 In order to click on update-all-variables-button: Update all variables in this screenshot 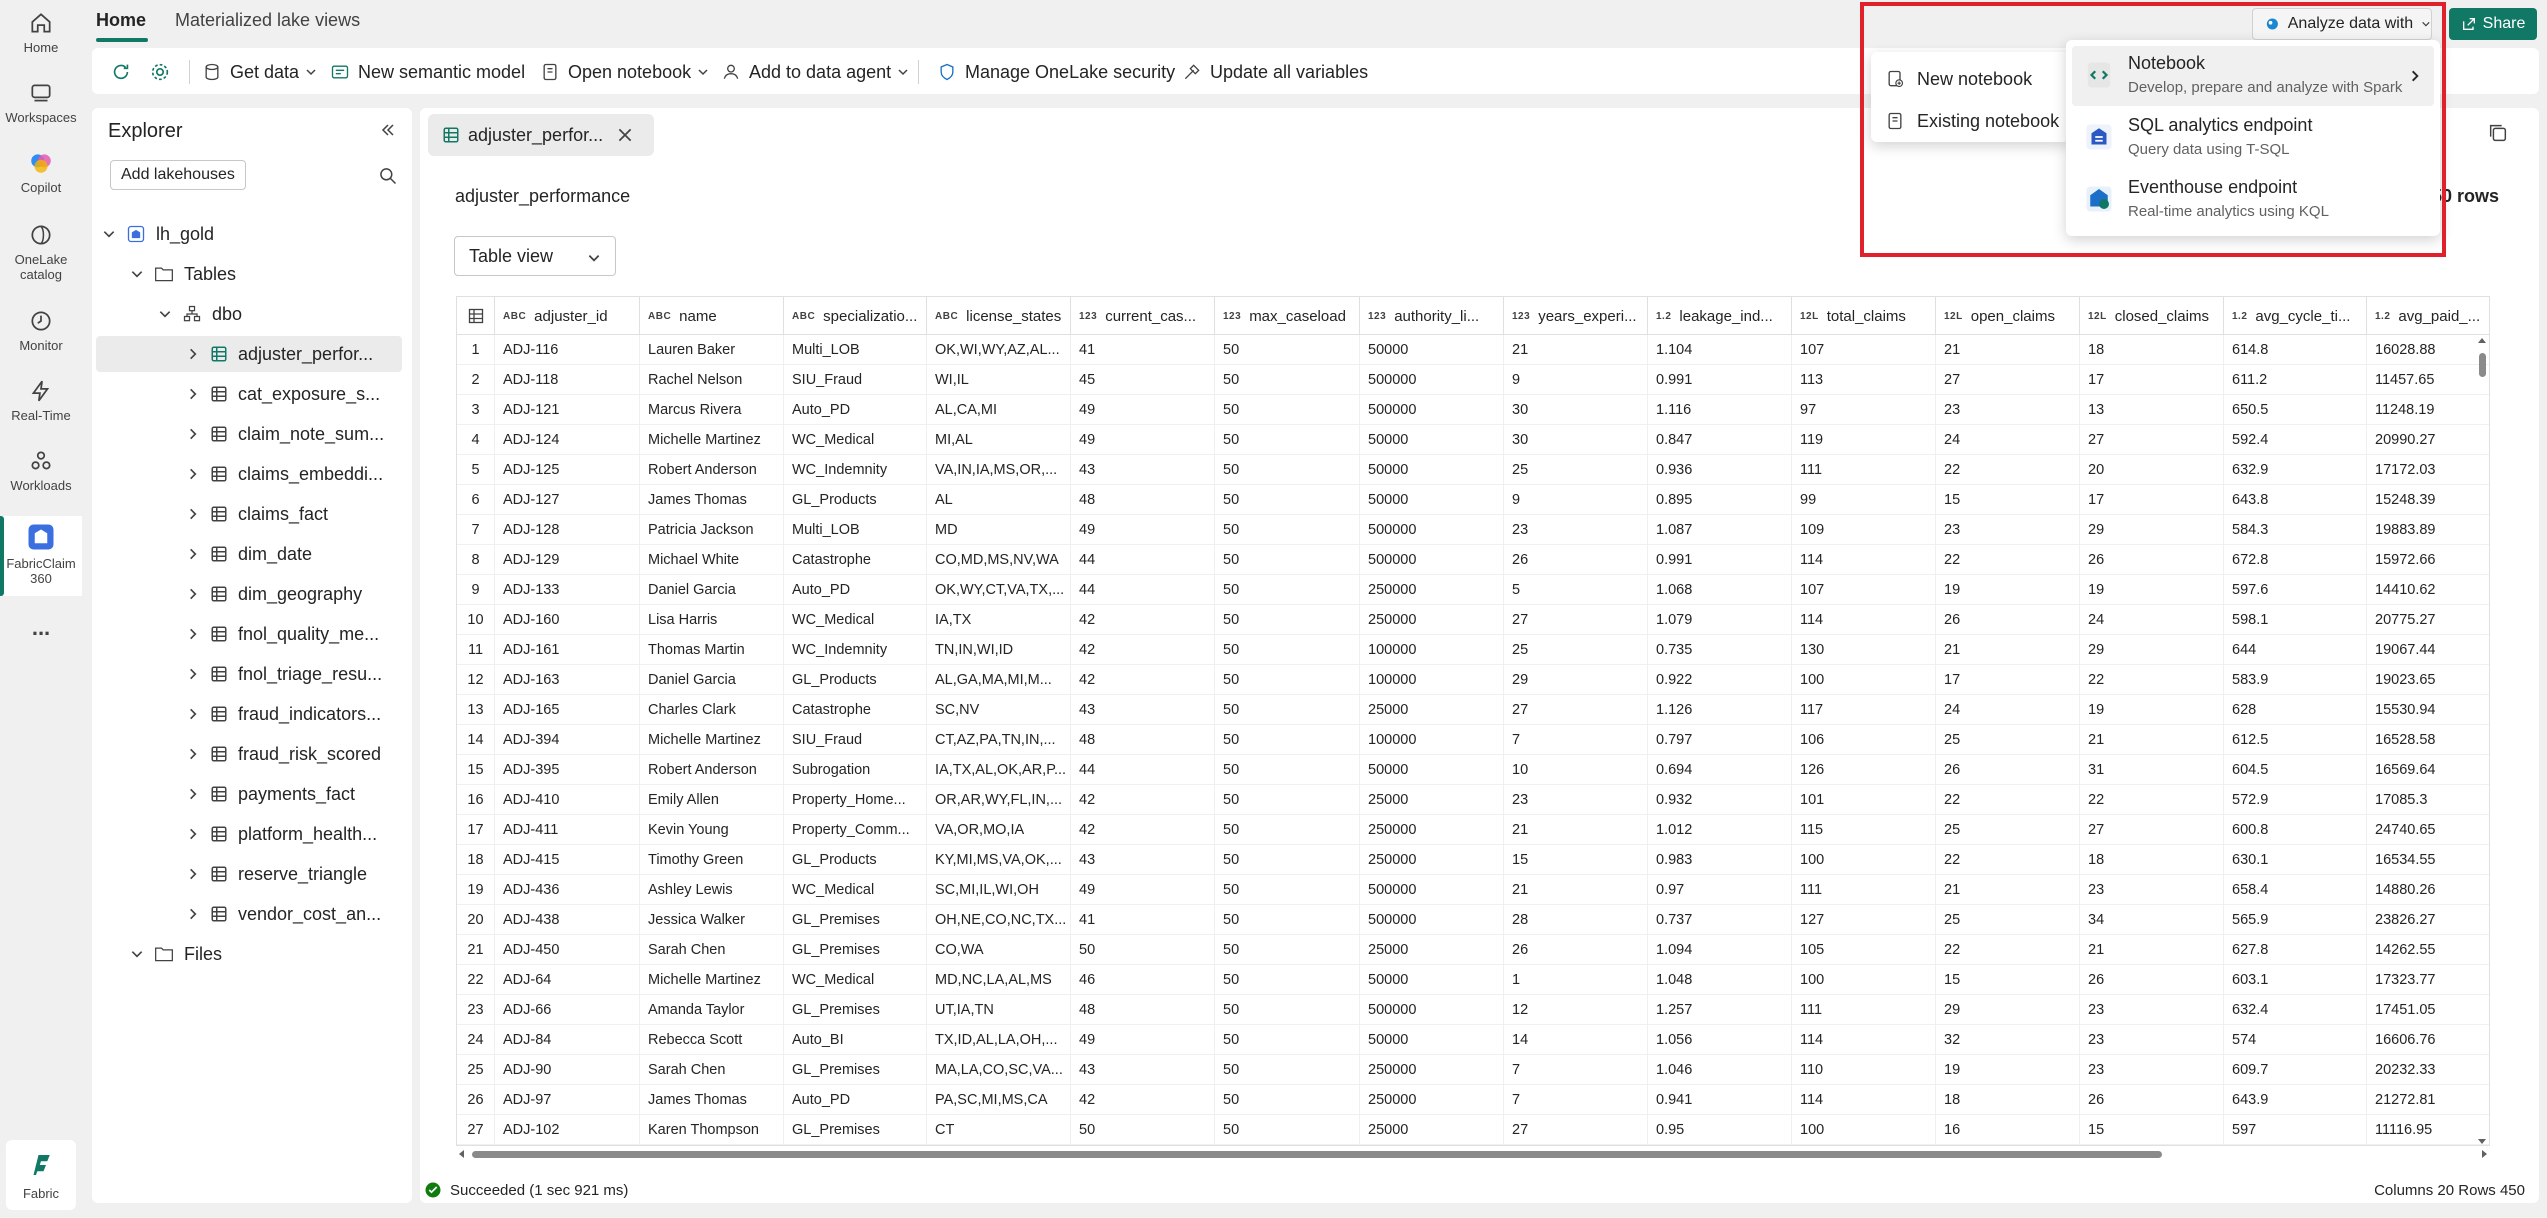, I will do `click(1275, 72)`.